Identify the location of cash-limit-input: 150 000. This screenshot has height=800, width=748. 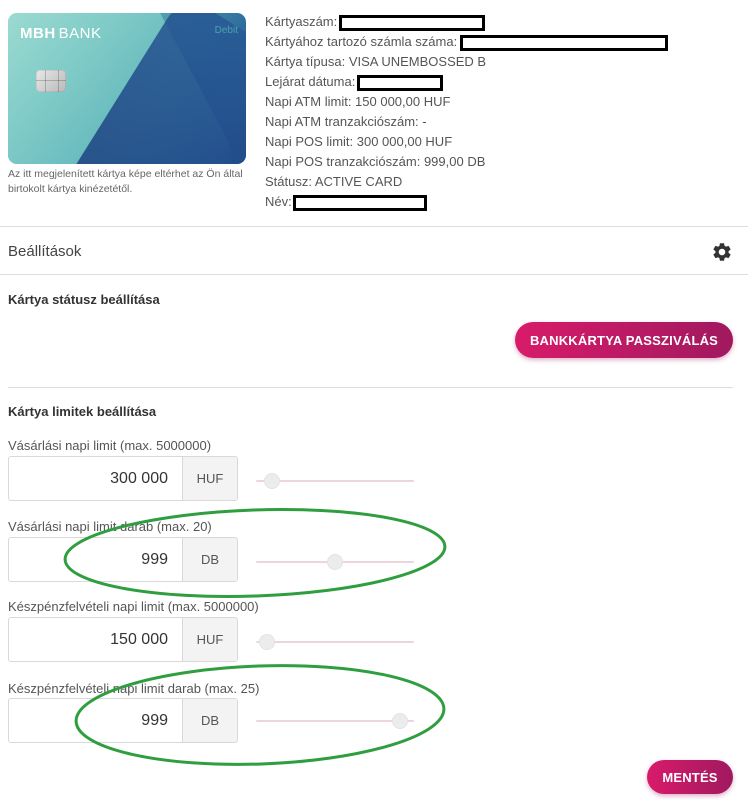
(95, 639).